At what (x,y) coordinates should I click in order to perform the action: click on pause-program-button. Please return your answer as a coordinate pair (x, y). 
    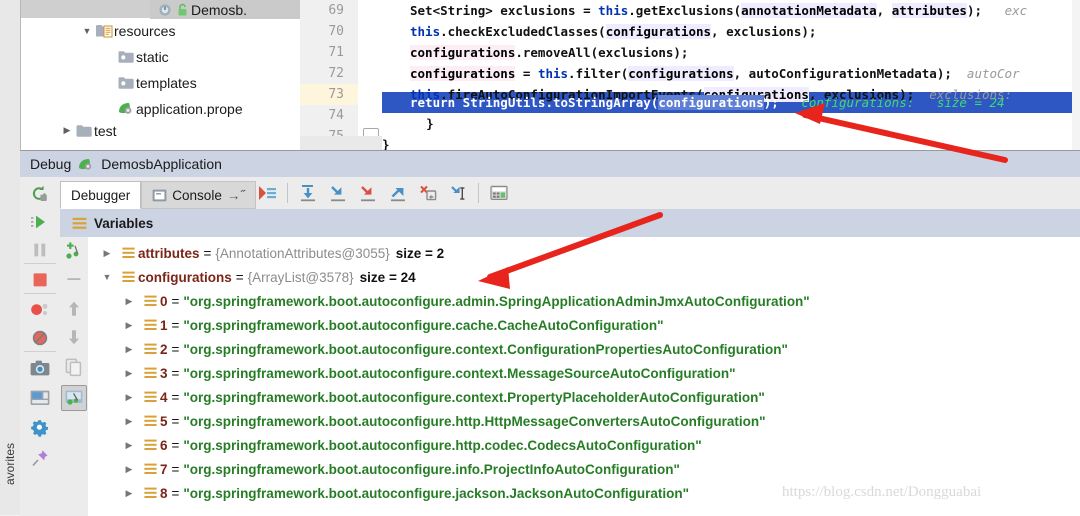
    Looking at the image, I should click on (40, 250).